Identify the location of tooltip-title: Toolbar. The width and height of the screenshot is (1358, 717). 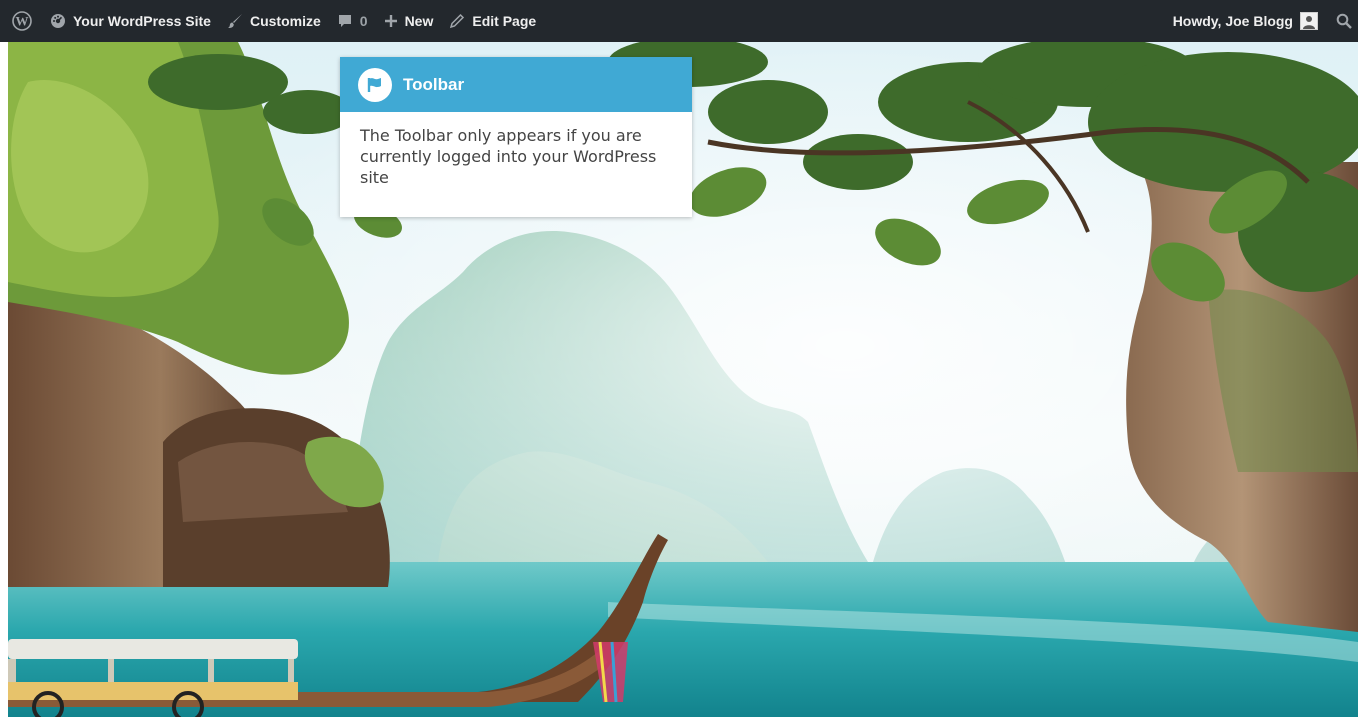
(434, 84).